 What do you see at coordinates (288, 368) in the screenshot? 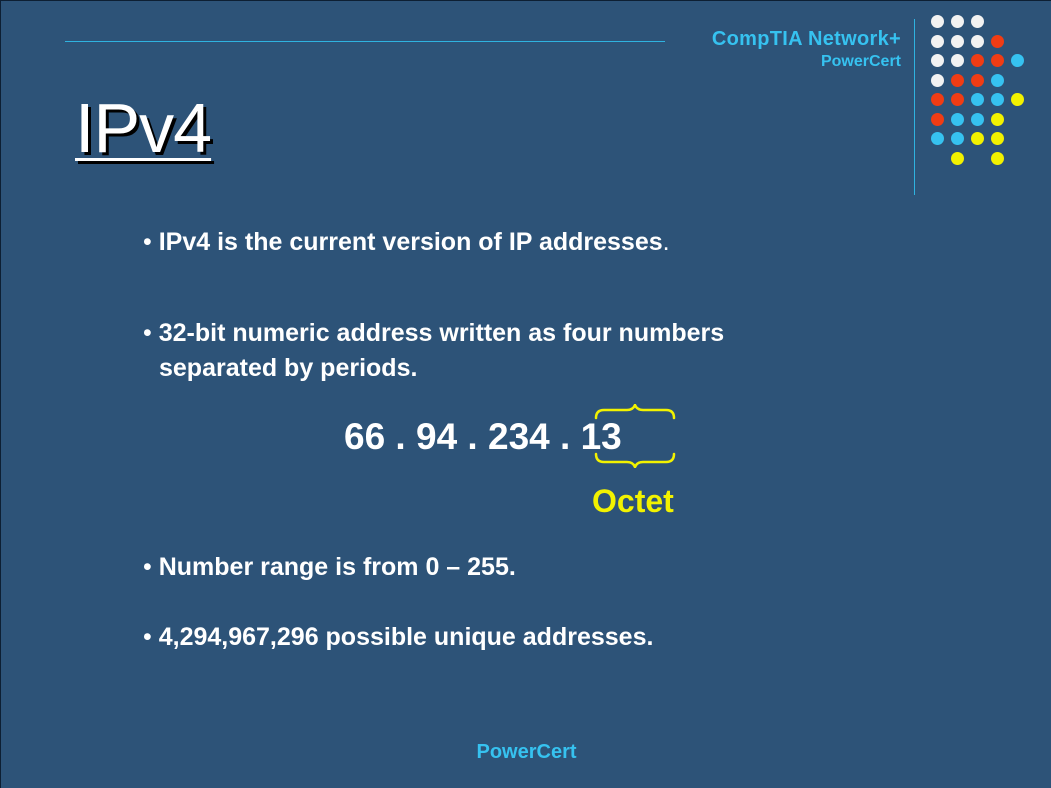
I see `bullet-text-line2: separated by periods.` at bounding box center [288, 368].